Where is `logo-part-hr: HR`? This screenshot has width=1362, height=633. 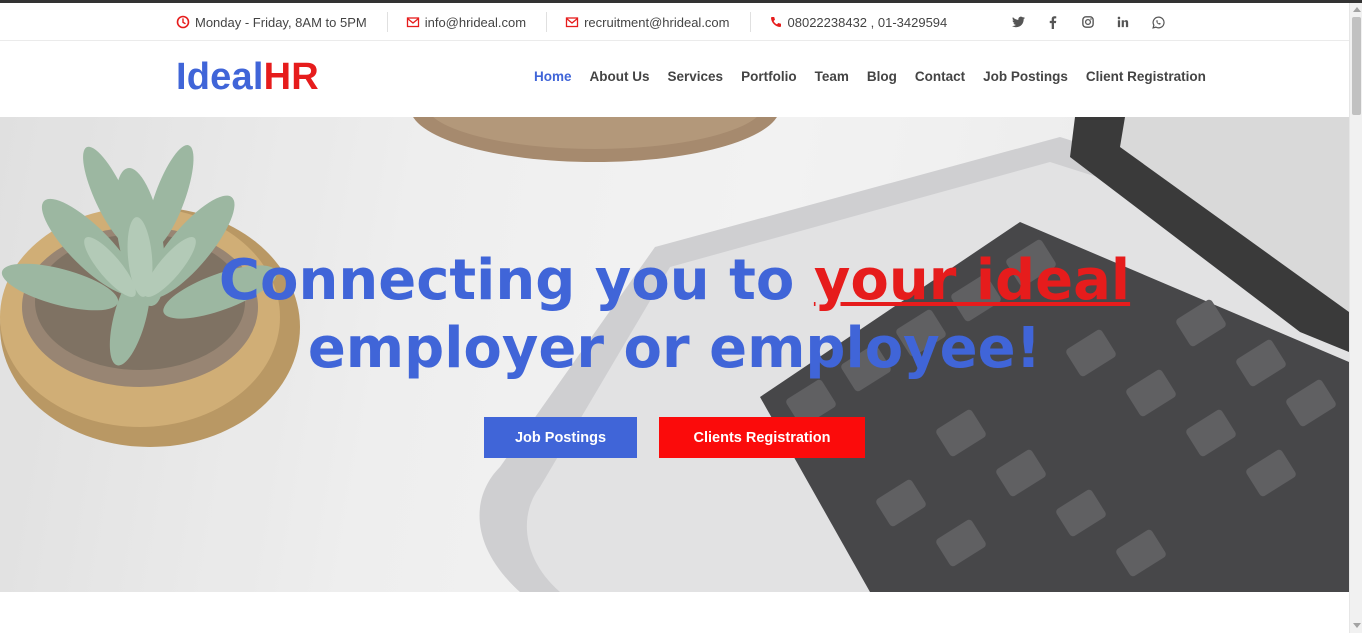
logo-part-hr: HR is located at coordinates (291, 77).